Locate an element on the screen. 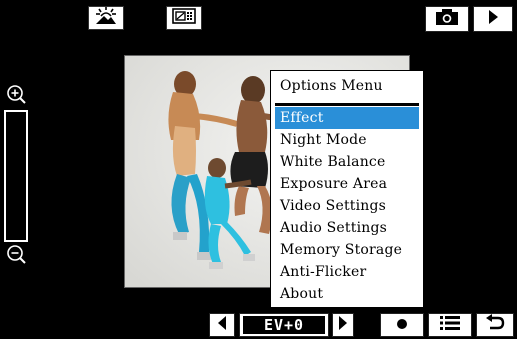 The height and width of the screenshot is (339, 517). scene-mode-icon is located at coordinates (106, 18).